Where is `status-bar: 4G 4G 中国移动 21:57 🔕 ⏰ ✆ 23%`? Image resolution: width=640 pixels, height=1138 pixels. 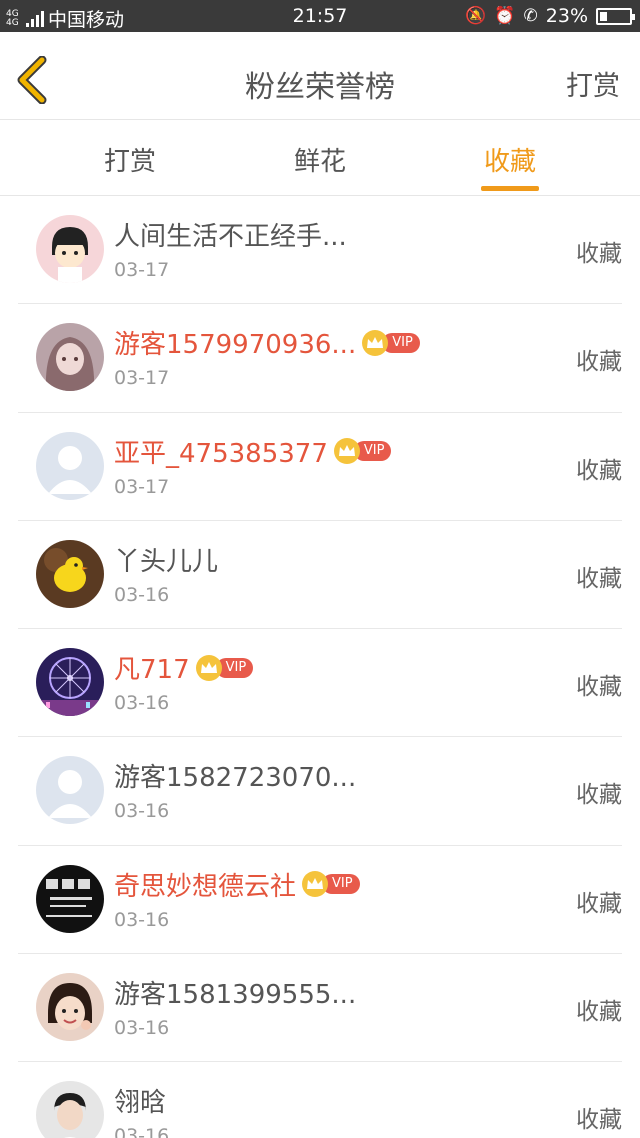 status-bar: 4G 4G 中国移动 21:57 🔕 ⏰ ✆ 23% is located at coordinates (320, 16).